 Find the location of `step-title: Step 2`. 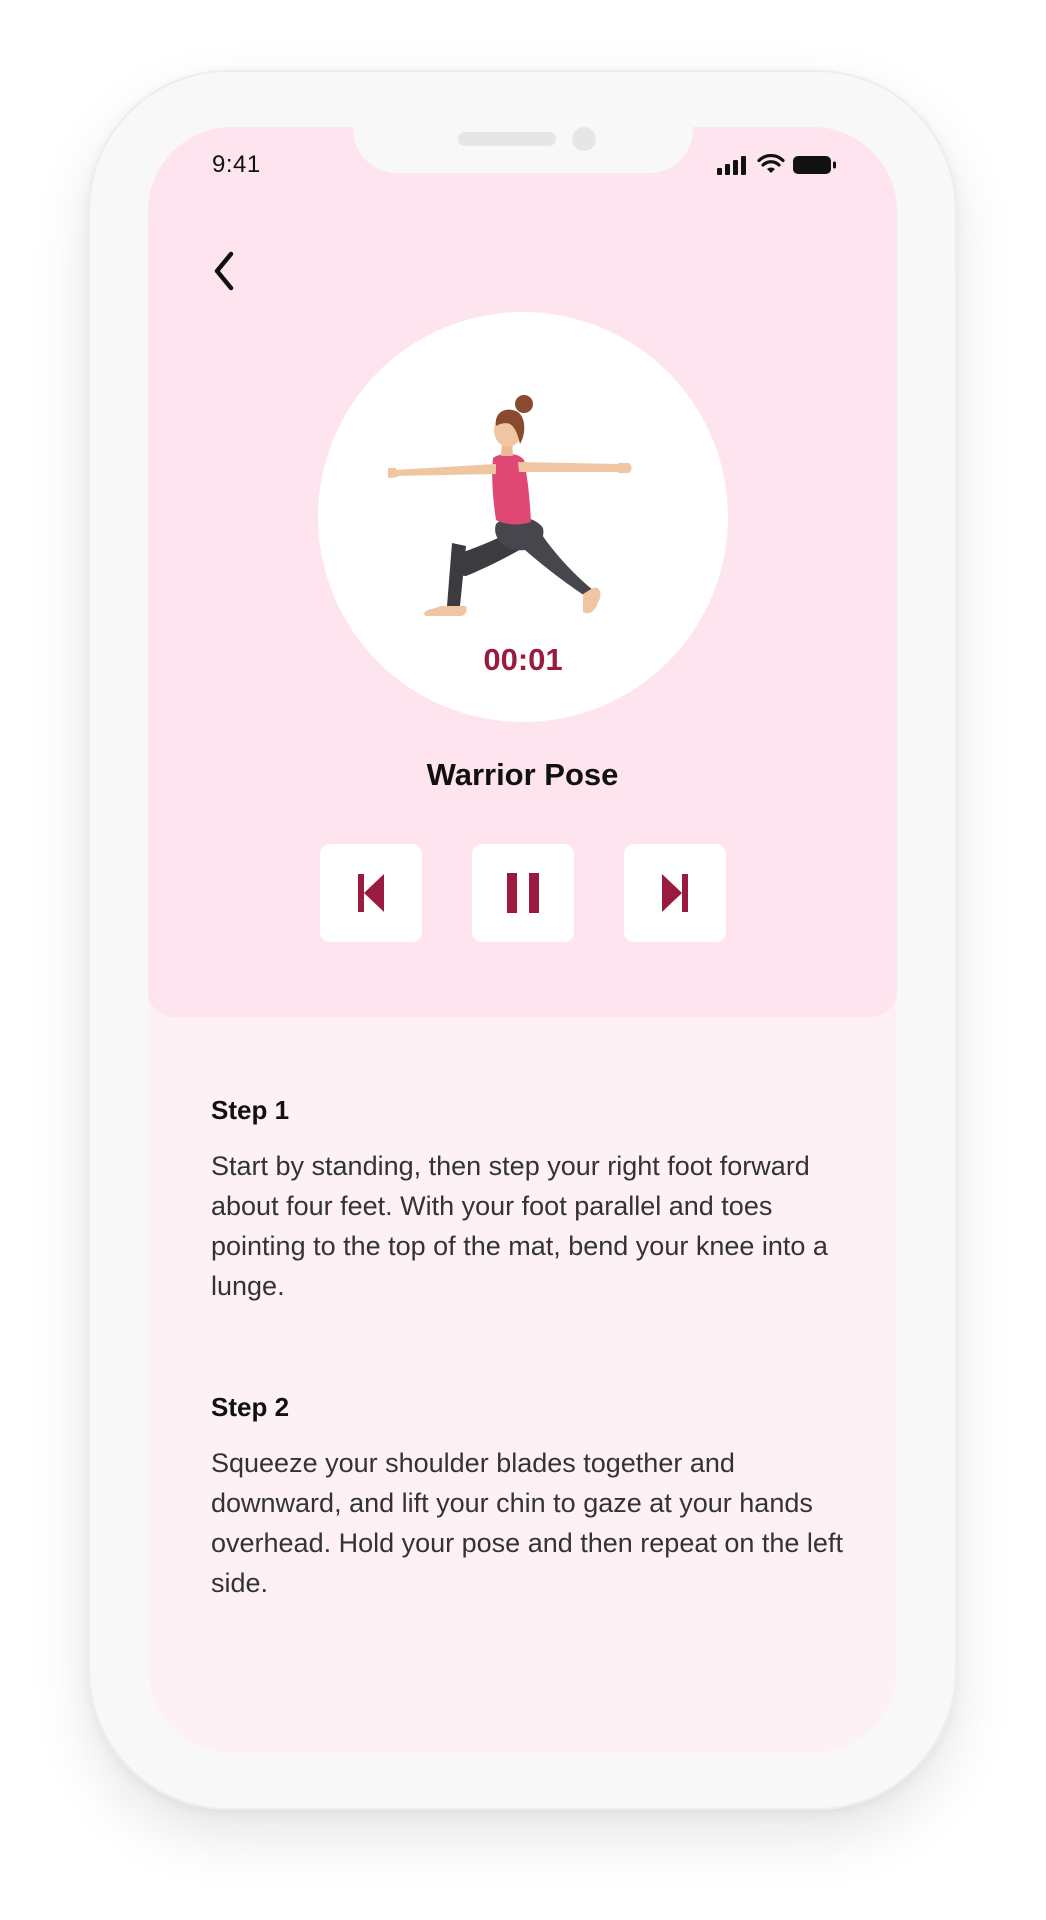

step-title: Step 2 is located at coordinates (250, 1407).